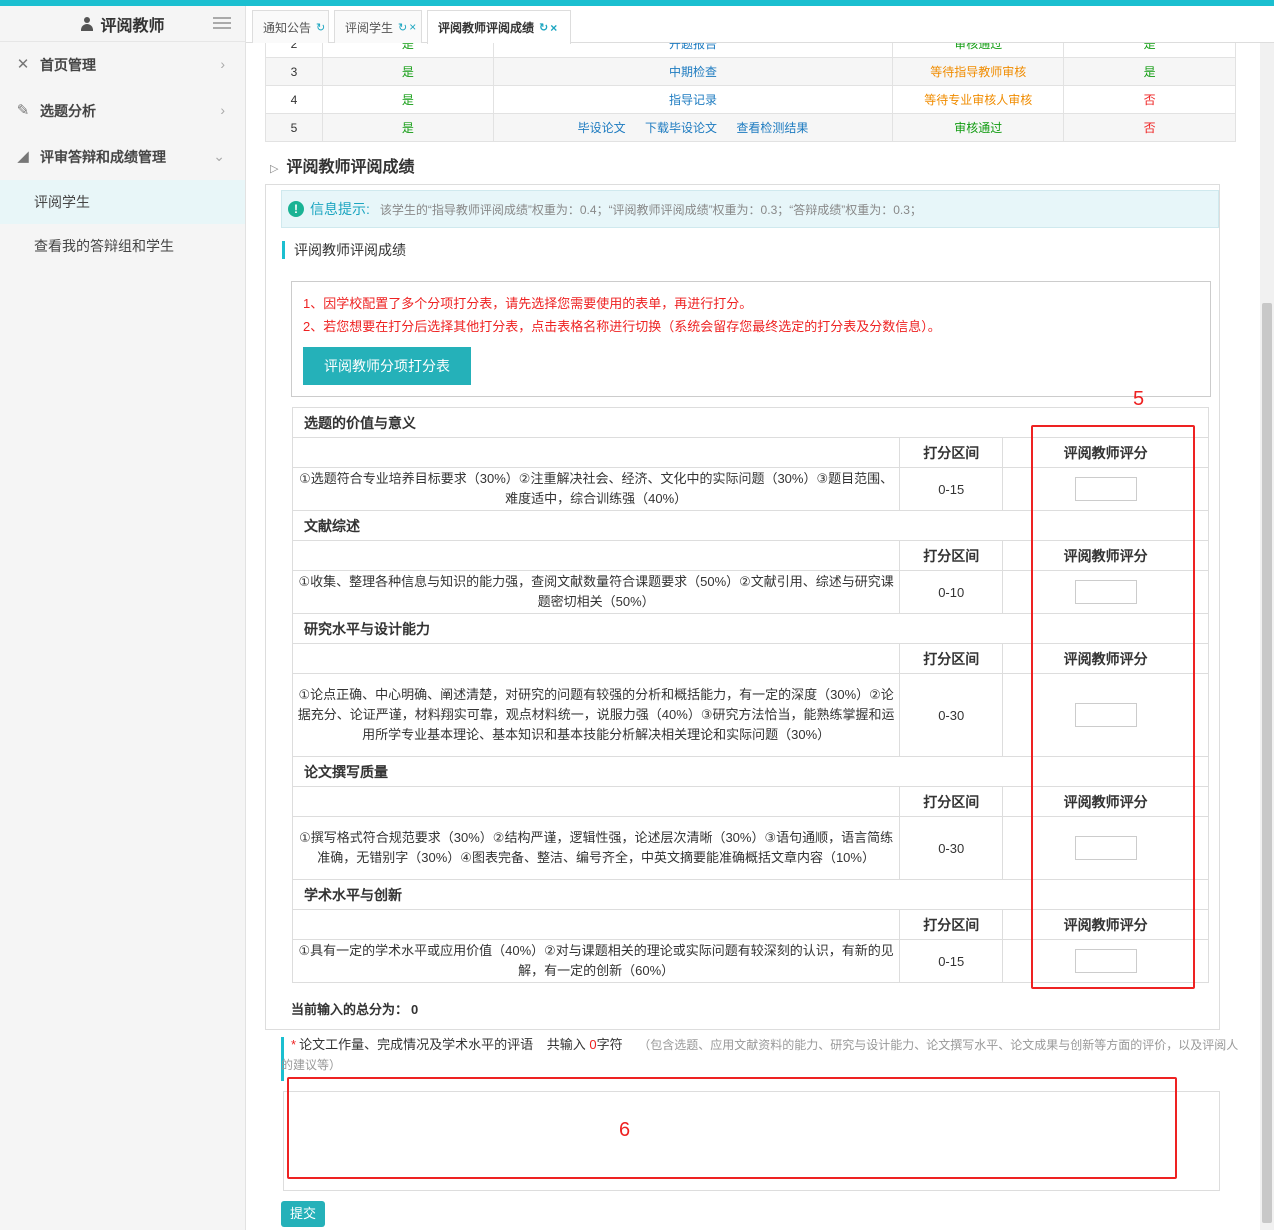  What do you see at coordinates (355, 1009) in the screenshot?
I see `total-score: 当前输入的总分为： 0` at bounding box center [355, 1009].